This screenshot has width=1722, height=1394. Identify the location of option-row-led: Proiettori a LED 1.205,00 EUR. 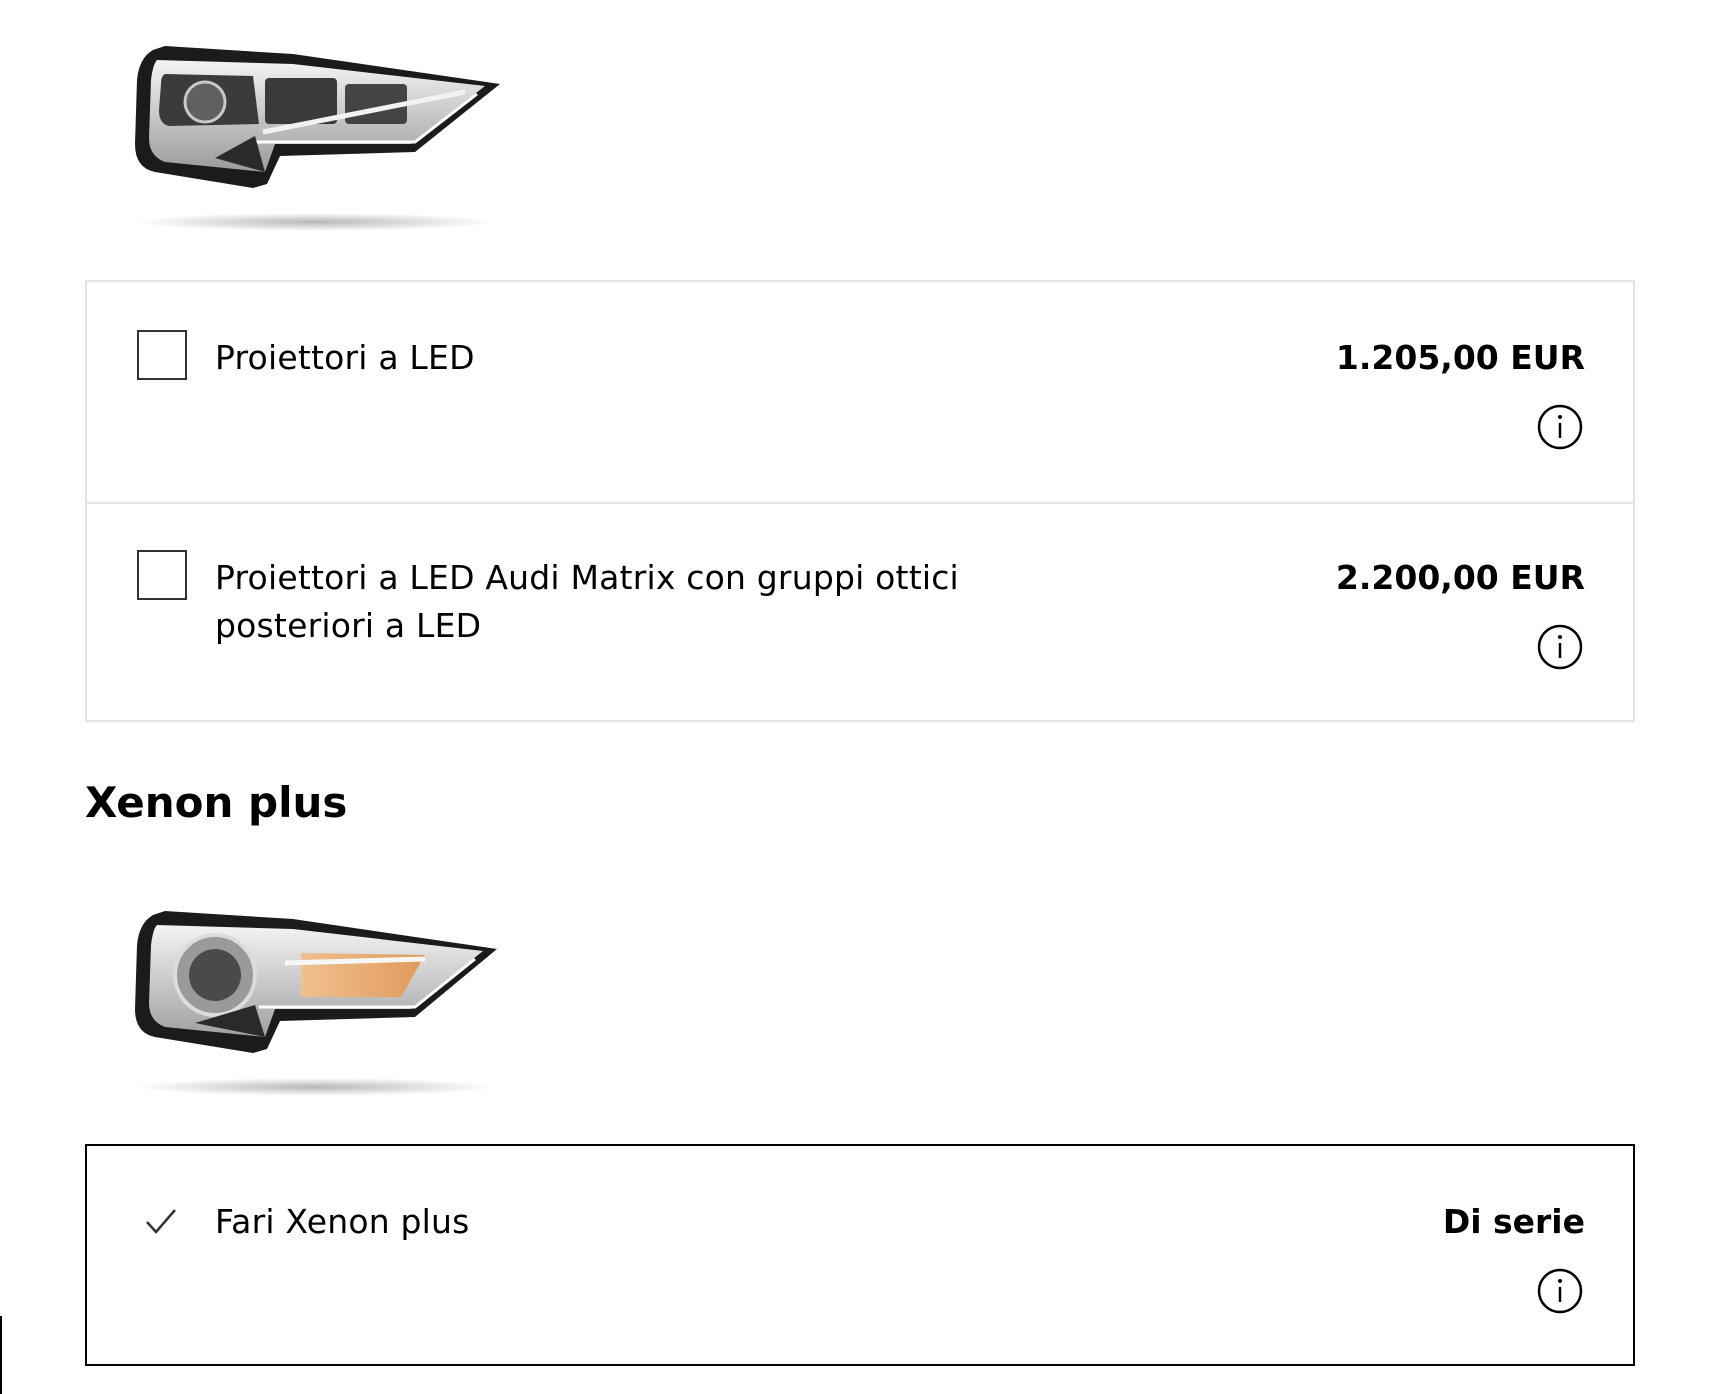
(860, 393).